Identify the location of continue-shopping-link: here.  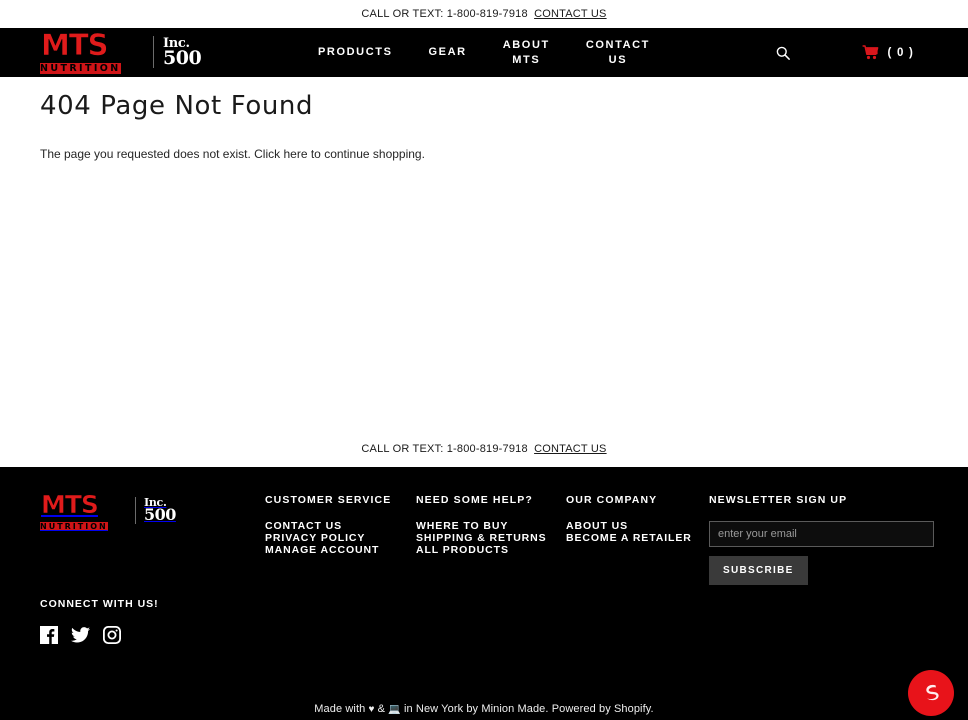
(295, 154).